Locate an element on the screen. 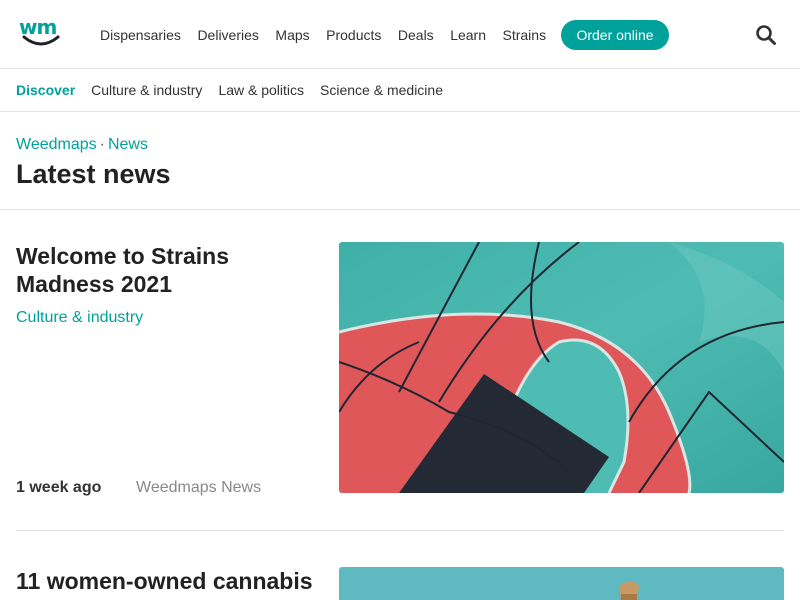 This screenshot has height=600, width=800. subnav-discover: Discover is located at coordinates (45, 90).